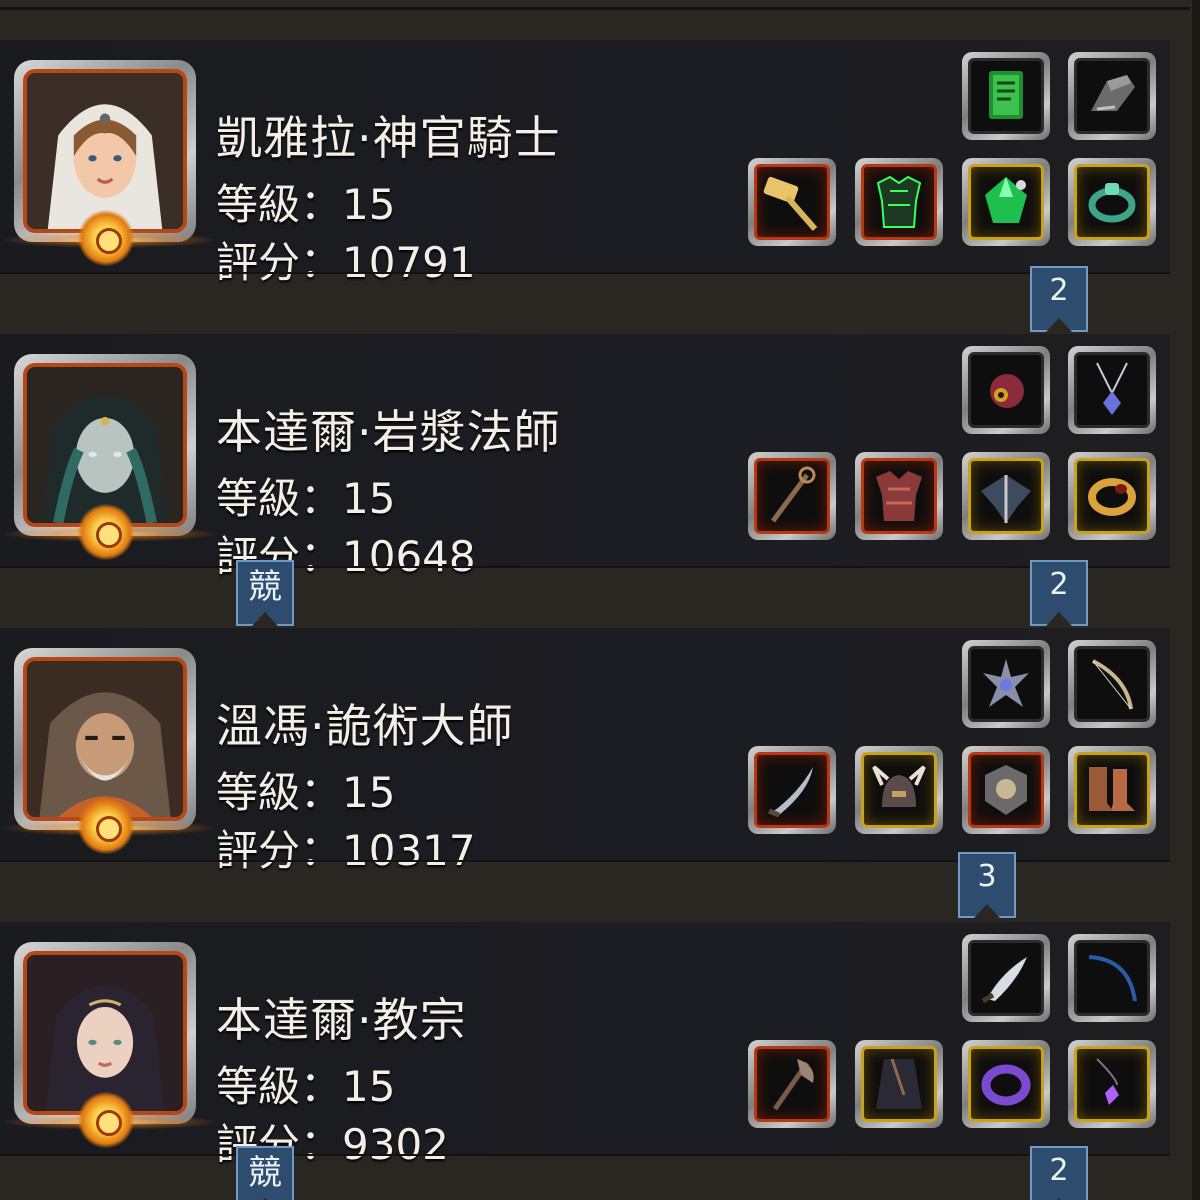 The image size is (1200, 1200). I want to click on red-plate-armor-icon, so click(899, 496).